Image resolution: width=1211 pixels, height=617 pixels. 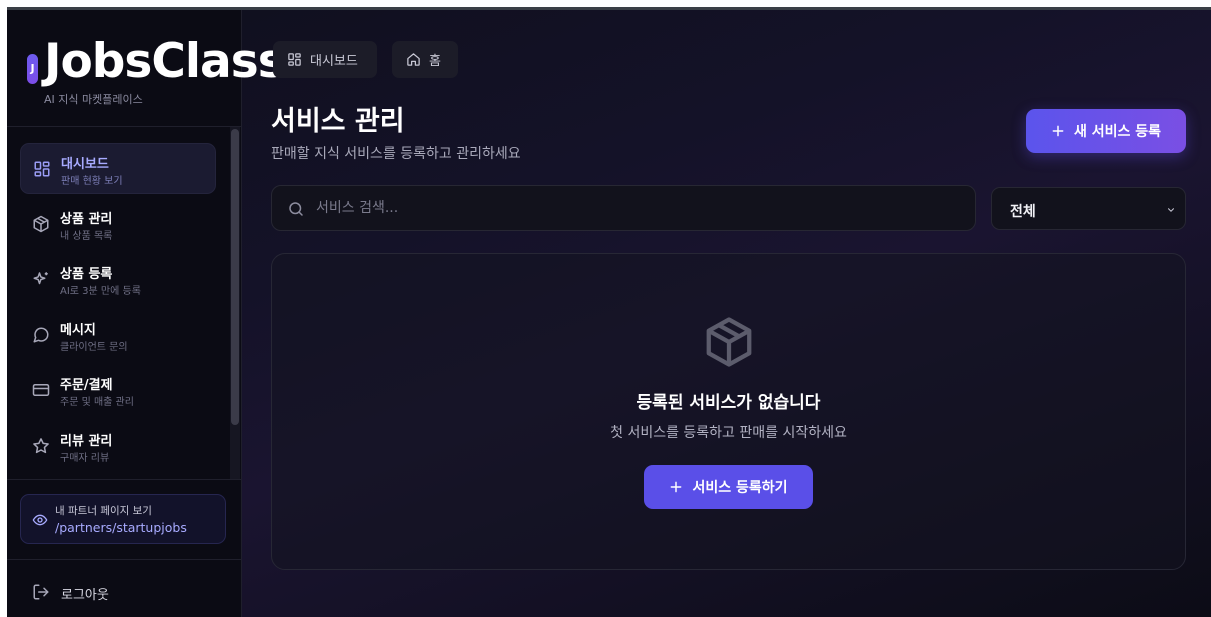 What do you see at coordinates (435, 61) in the screenshot?
I see `home-button-label: 홈` at bounding box center [435, 61].